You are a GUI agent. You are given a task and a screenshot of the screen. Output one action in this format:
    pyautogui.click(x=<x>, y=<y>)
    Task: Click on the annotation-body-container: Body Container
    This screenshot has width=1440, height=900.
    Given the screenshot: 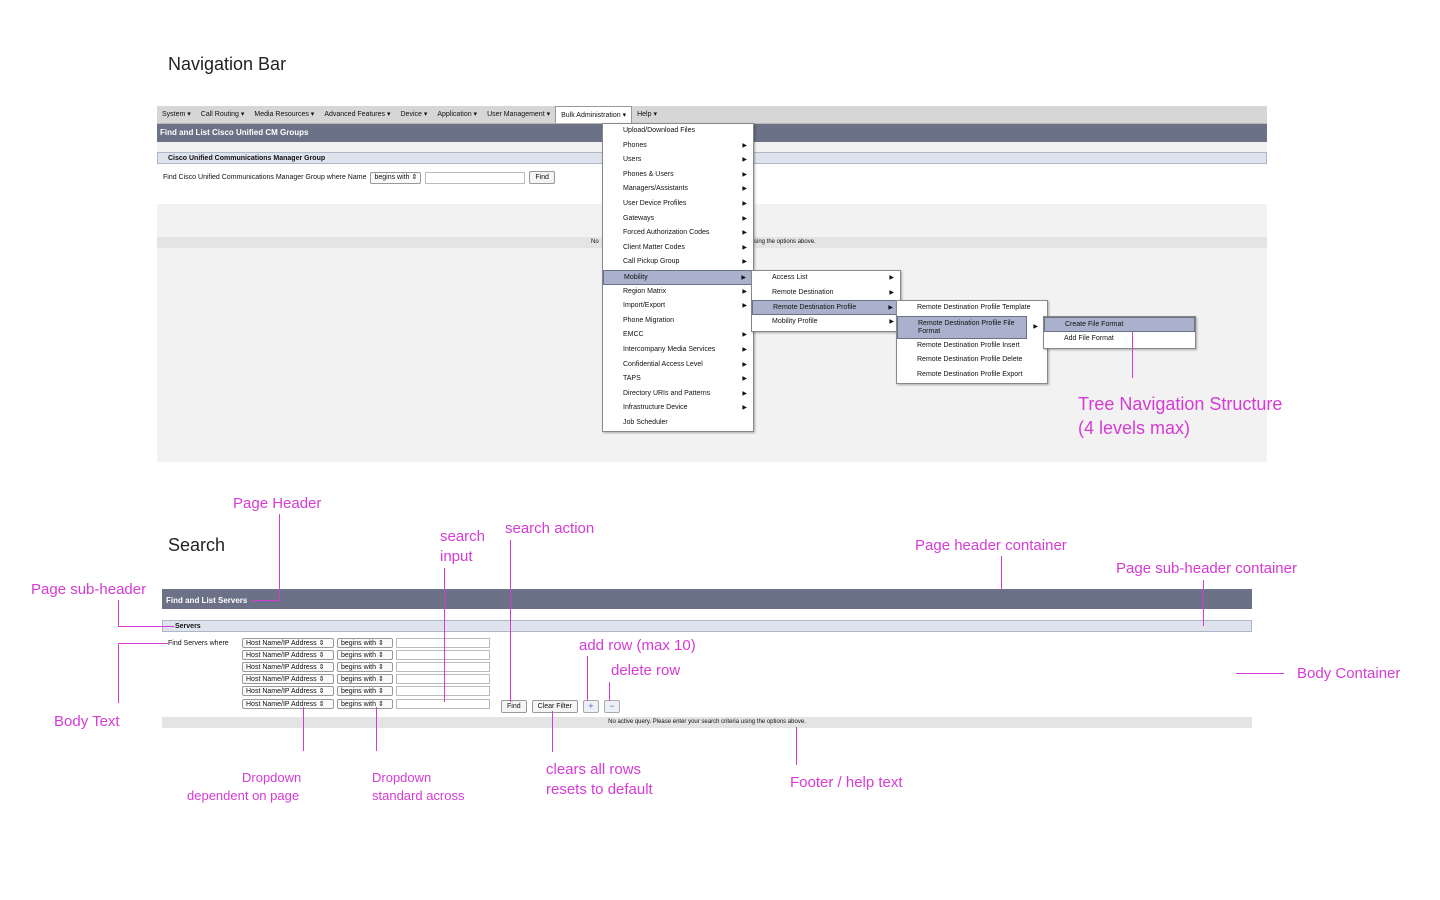 What is the action you would take?
    pyautogui.click(x=1349, y=673)
    